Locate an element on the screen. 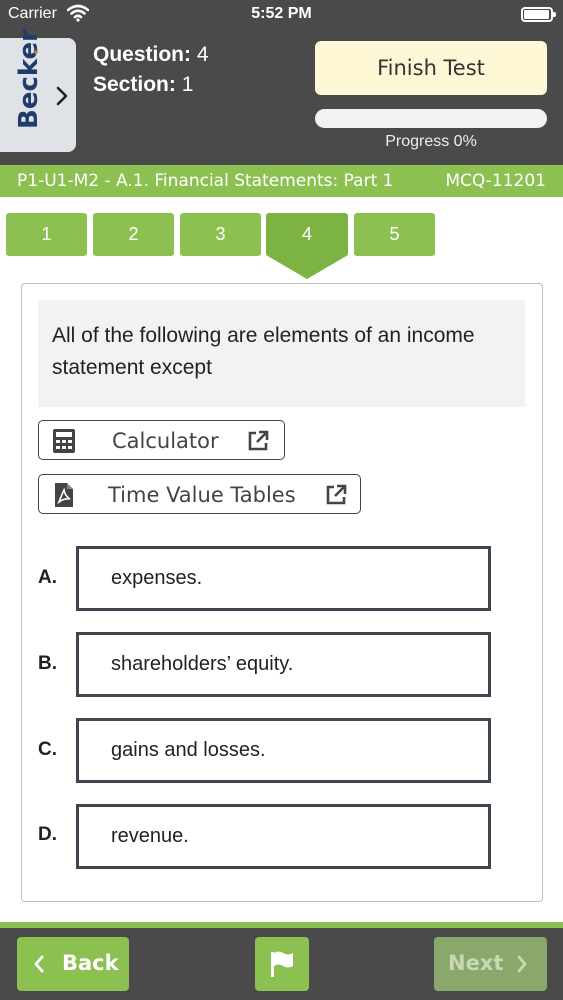 This screenshot has height=1000, width=563. flag-question-button is located at coordinates (282, 964).